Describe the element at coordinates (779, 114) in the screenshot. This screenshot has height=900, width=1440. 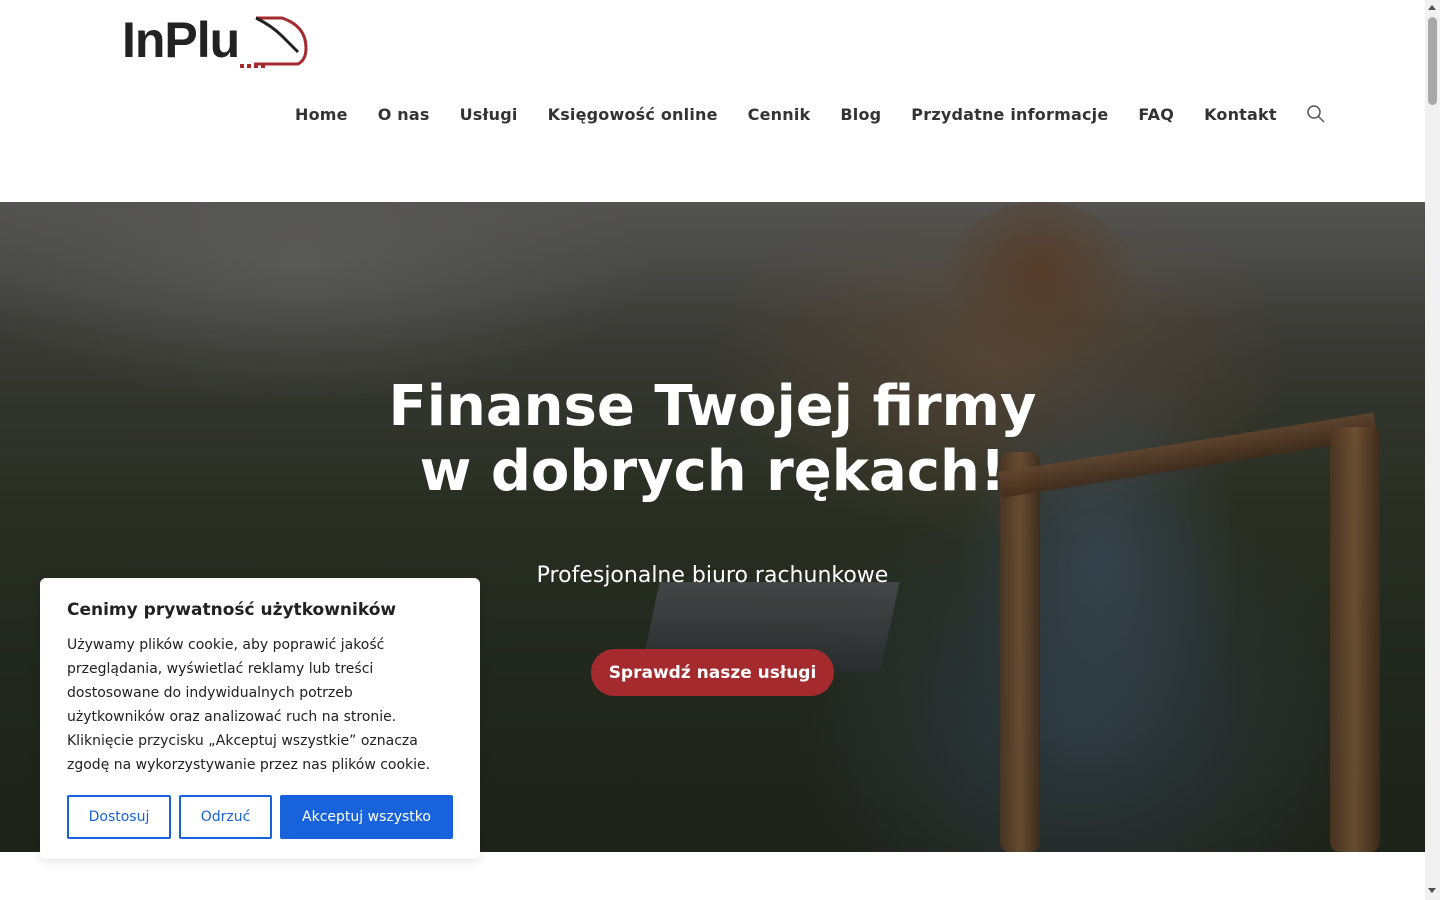
I see `nav-item-cennik: Cennik` at that location.